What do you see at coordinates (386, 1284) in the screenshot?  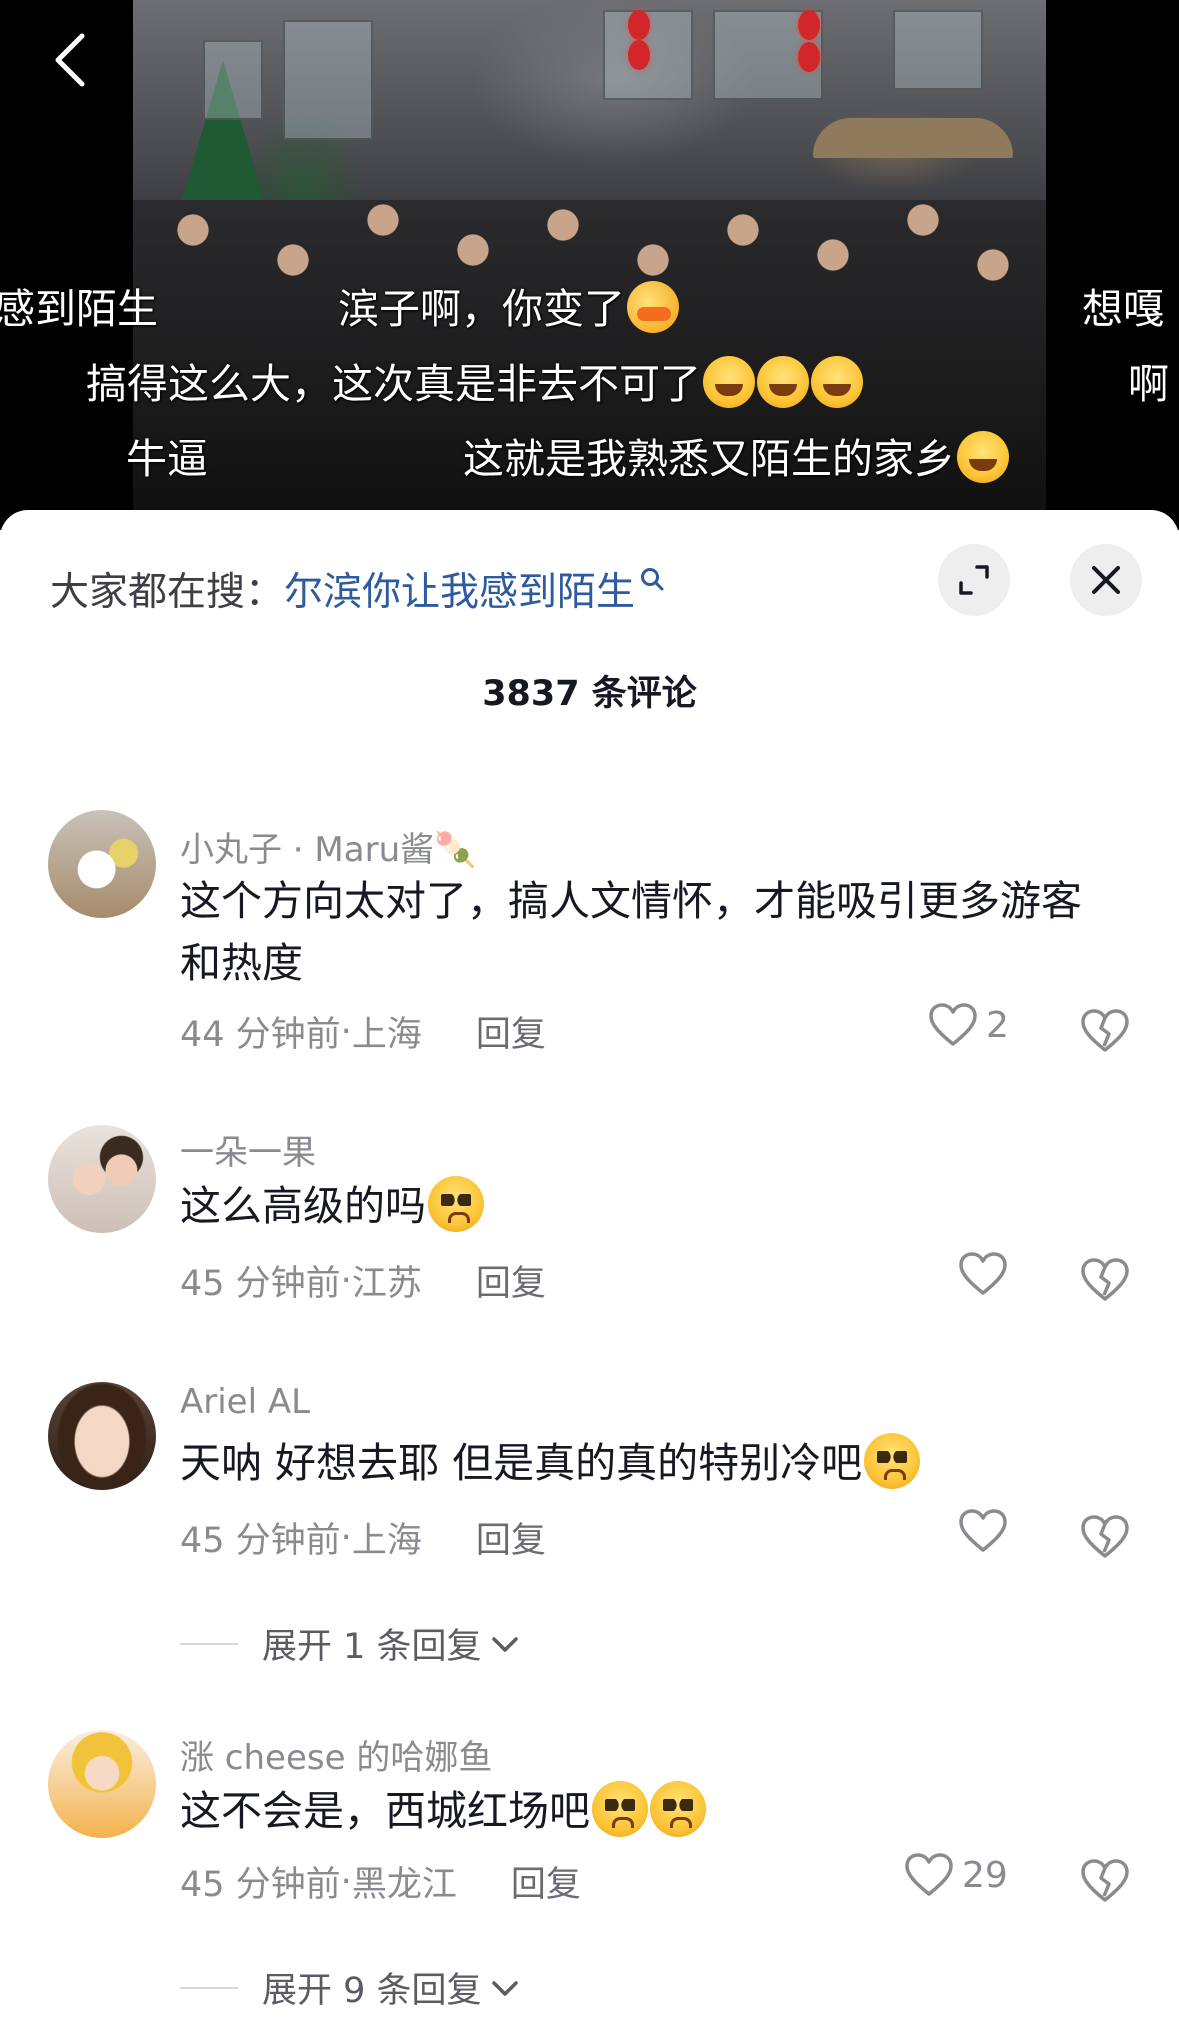 I see `comment-location: 江苏` at bounding box center [386, 1284].